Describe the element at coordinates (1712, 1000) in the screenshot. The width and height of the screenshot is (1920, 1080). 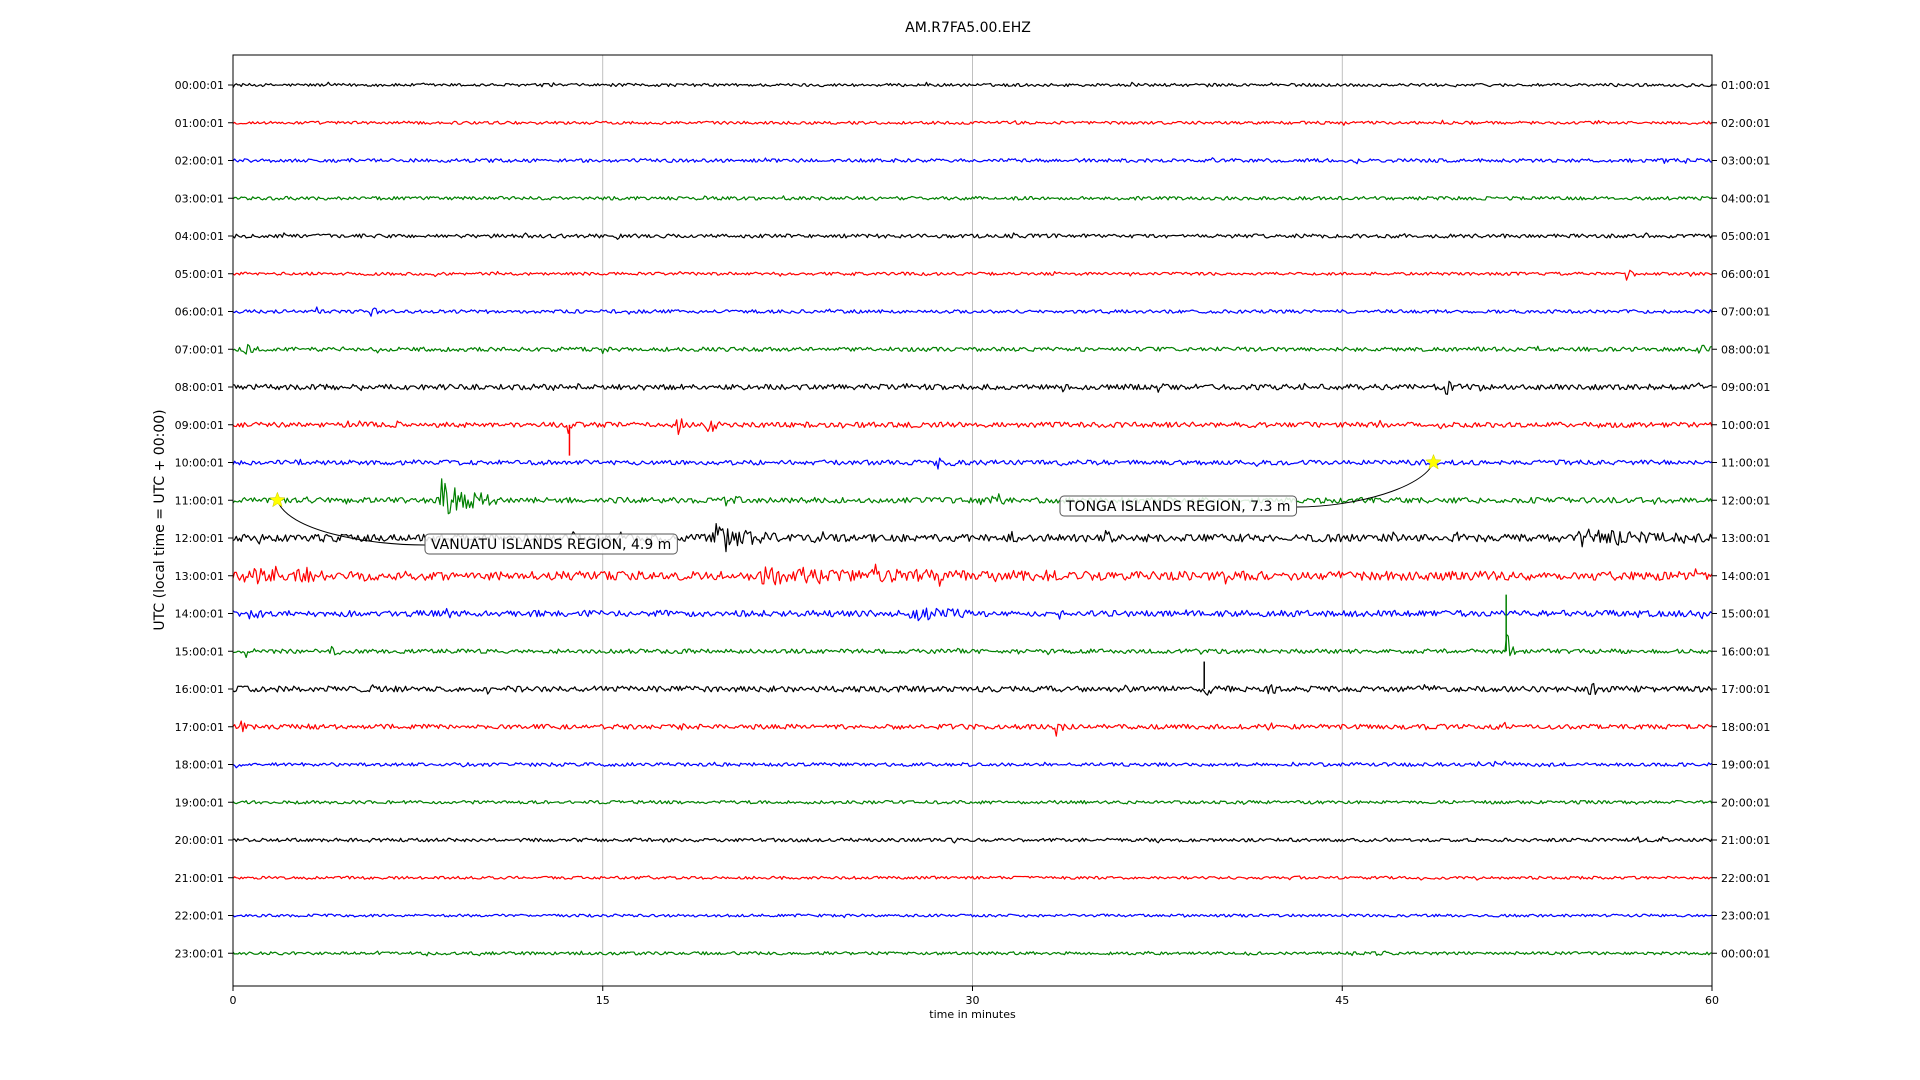
I see `x-tick-label: 60` at that location.